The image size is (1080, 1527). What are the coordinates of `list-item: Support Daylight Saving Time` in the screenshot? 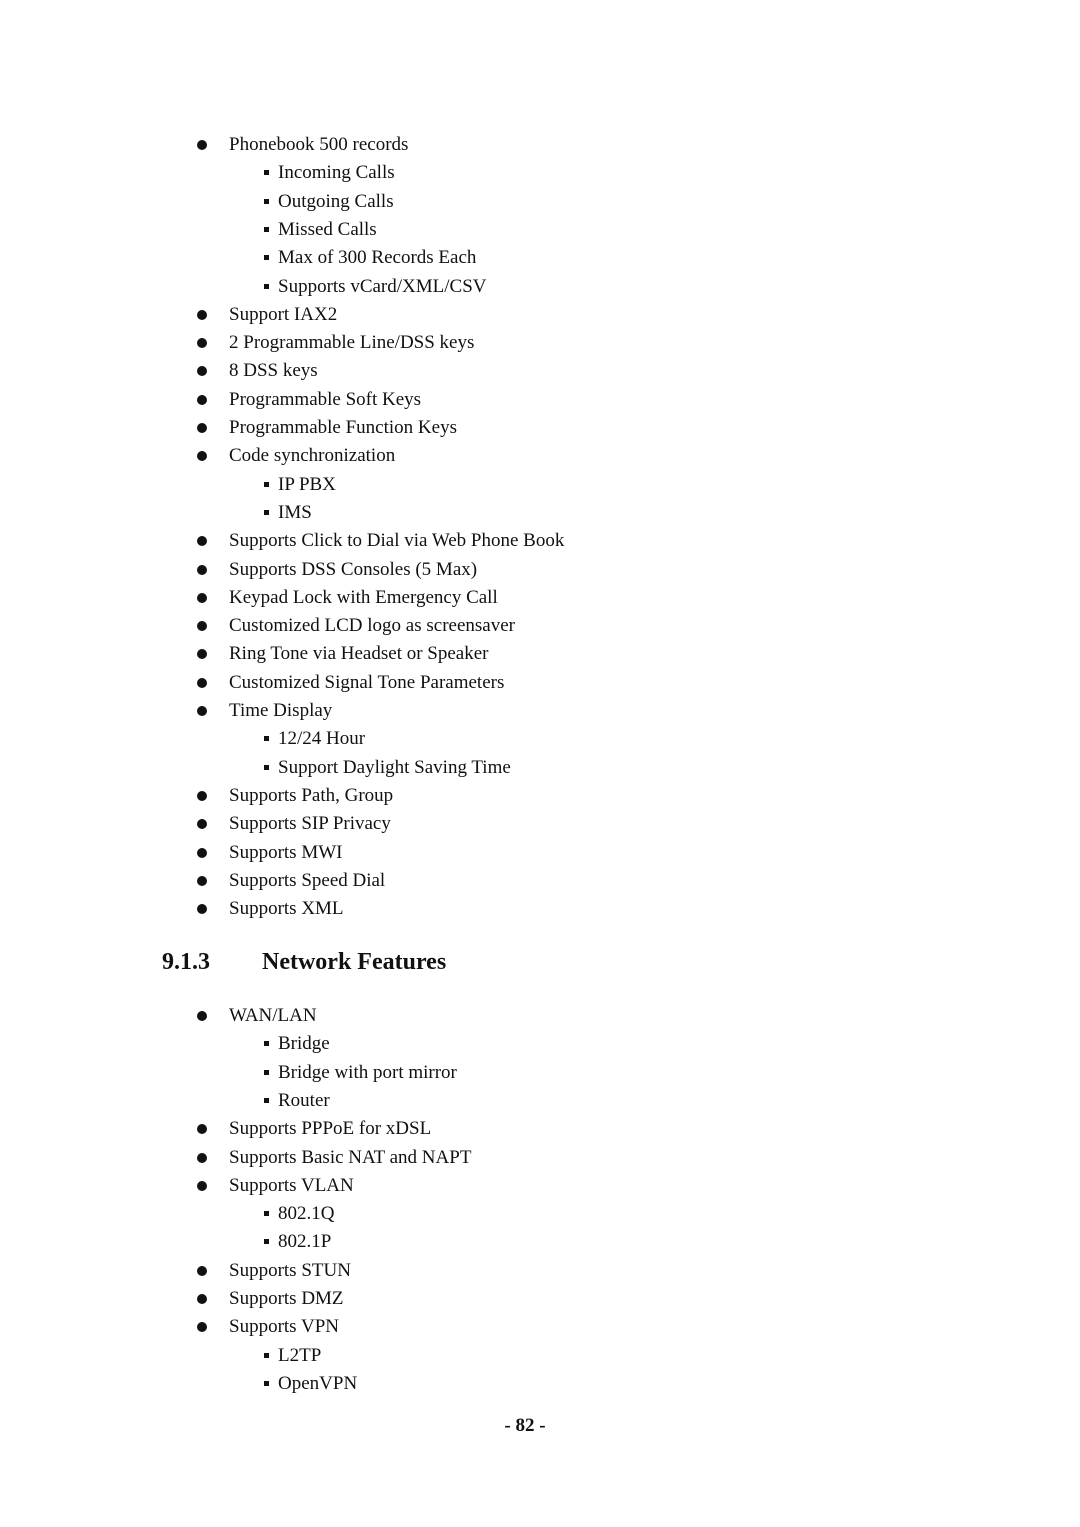 It's located at (394, 767).